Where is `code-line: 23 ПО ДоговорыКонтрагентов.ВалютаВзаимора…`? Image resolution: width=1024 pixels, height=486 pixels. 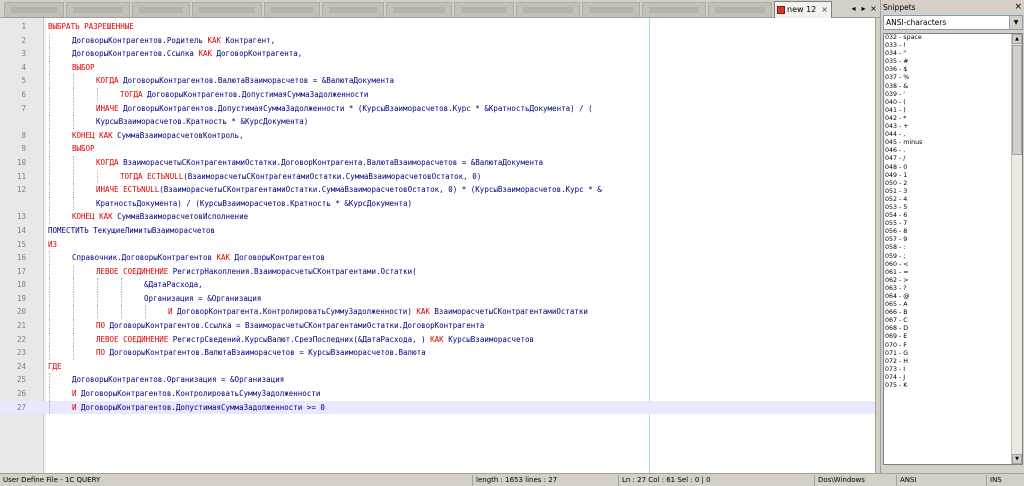 code-line: 23 ПО ДоговорыКонтрагентов.ВалютаВзаимора… is located at coordinates (437, 353).